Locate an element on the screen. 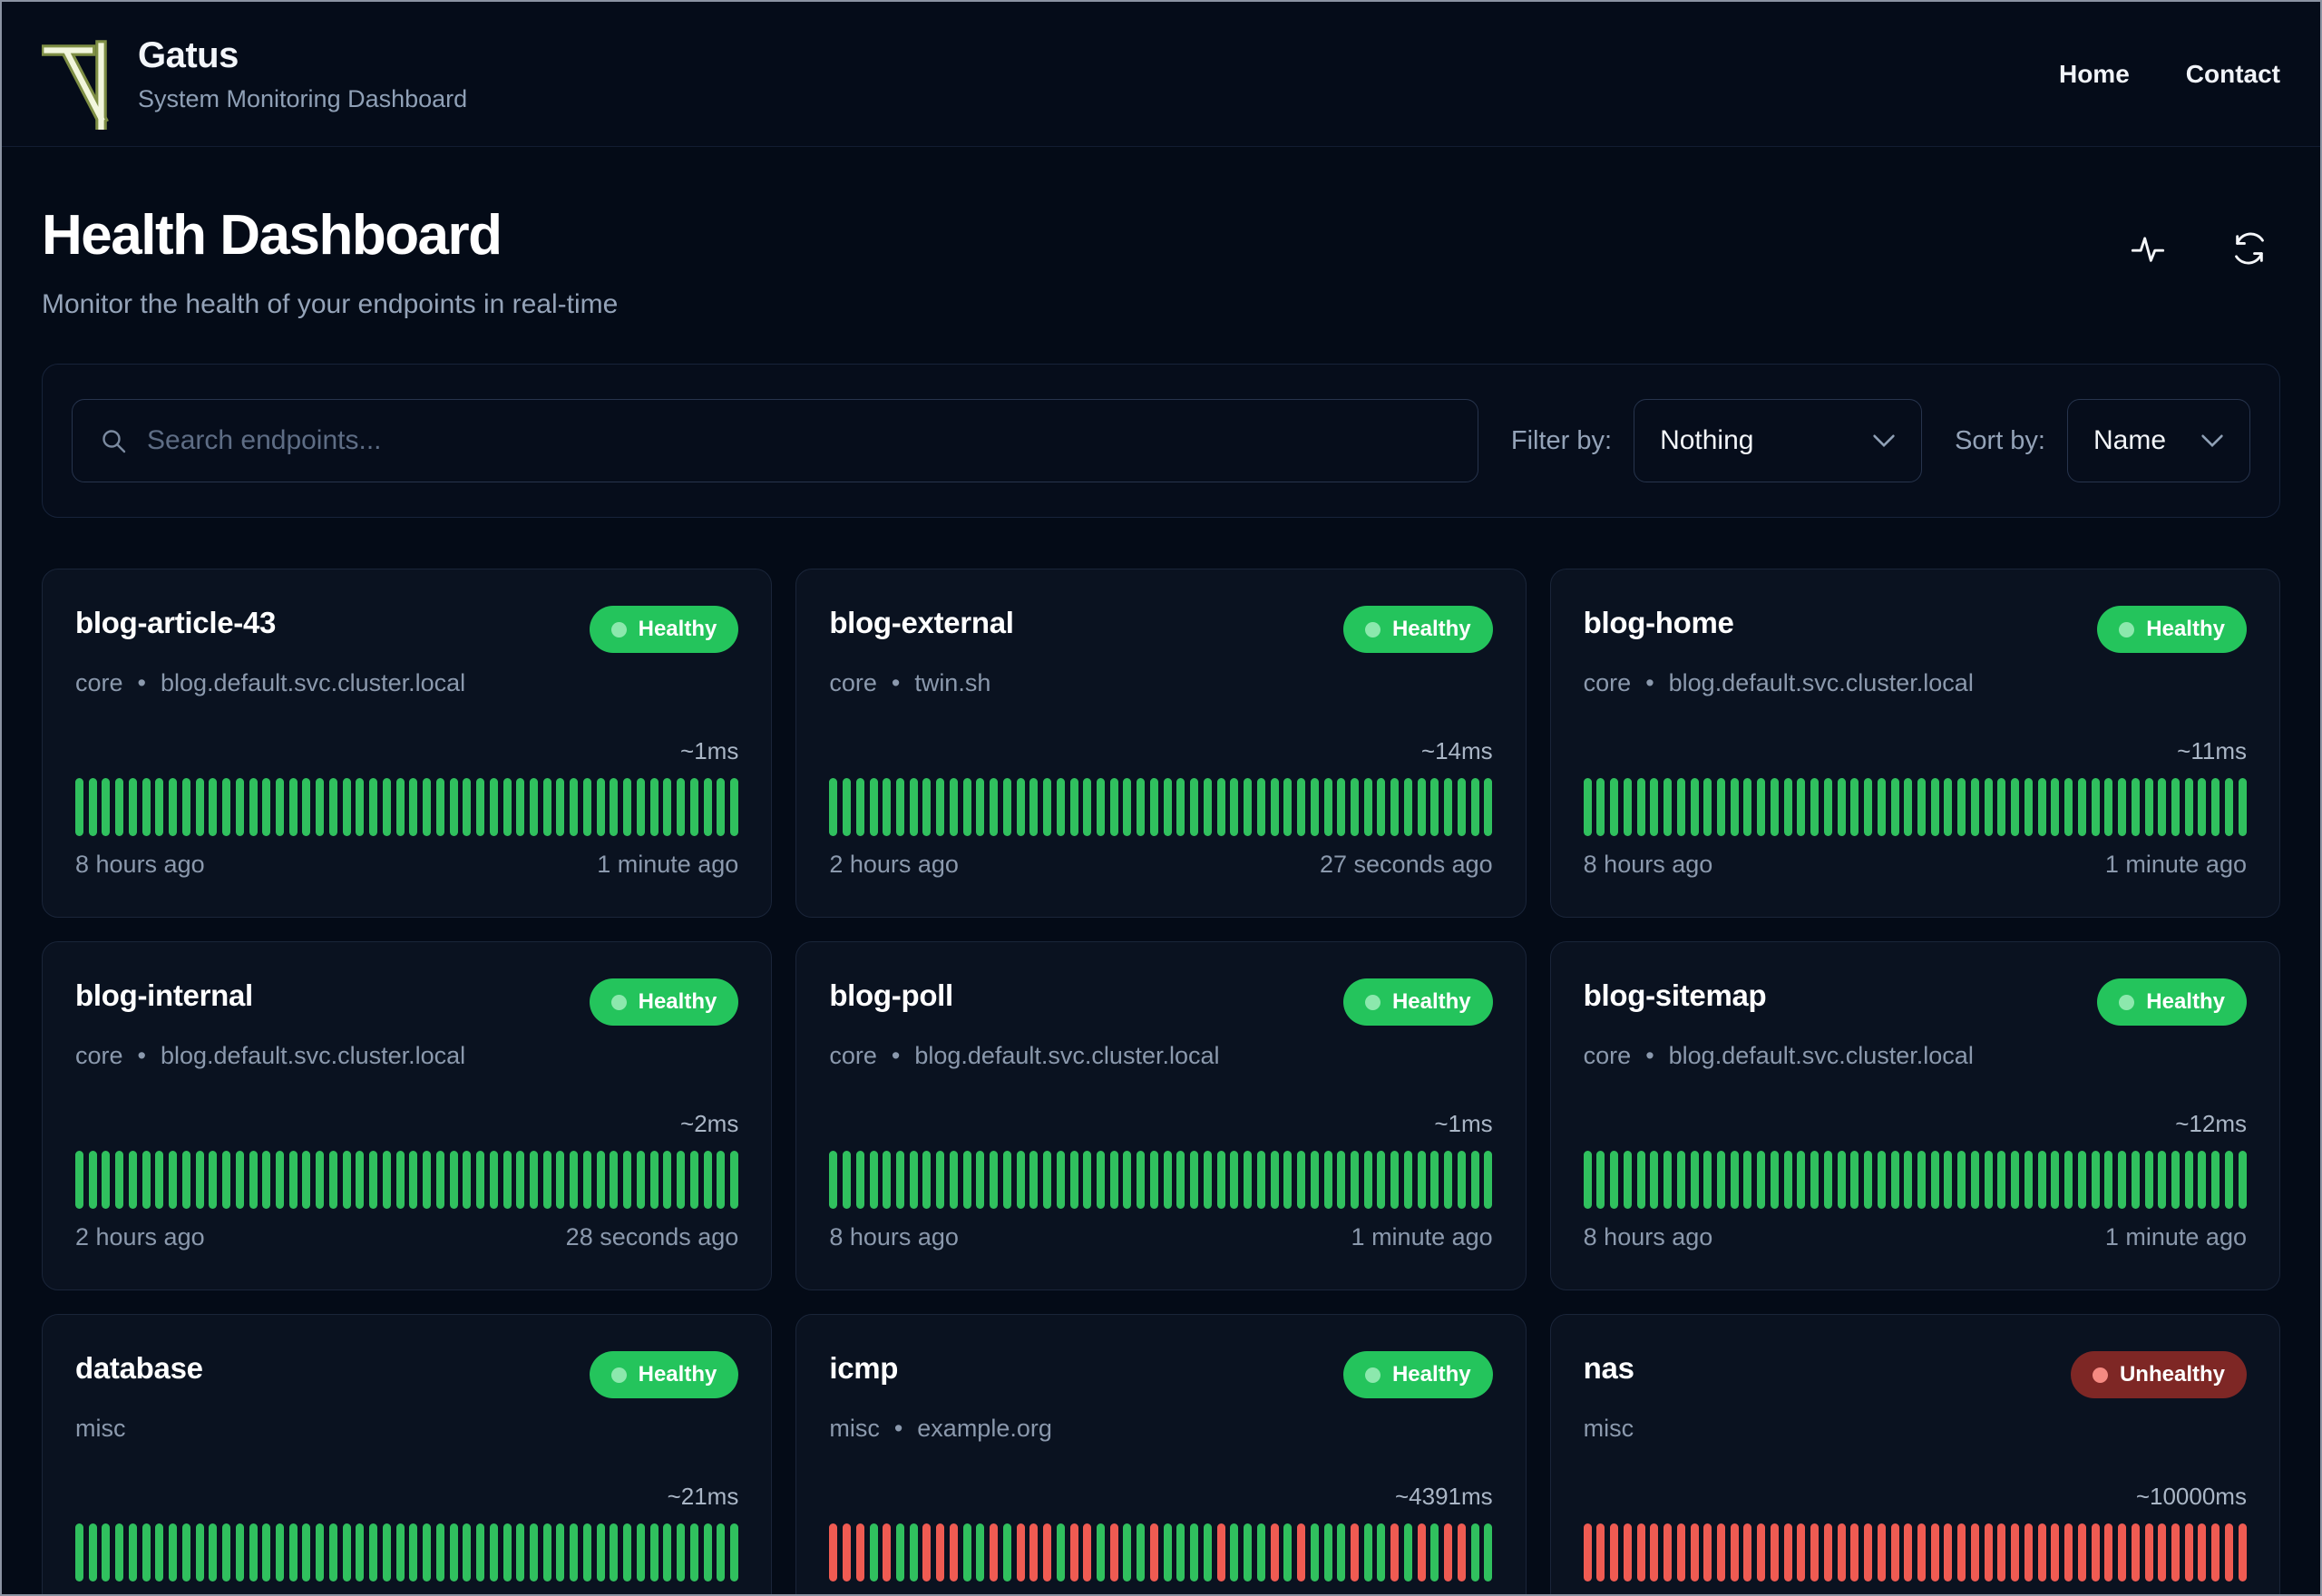 Image resolution: width=2322 pixels, height=1596 pixels. filter-select: Nothing is located at coordinates (1778, 440).